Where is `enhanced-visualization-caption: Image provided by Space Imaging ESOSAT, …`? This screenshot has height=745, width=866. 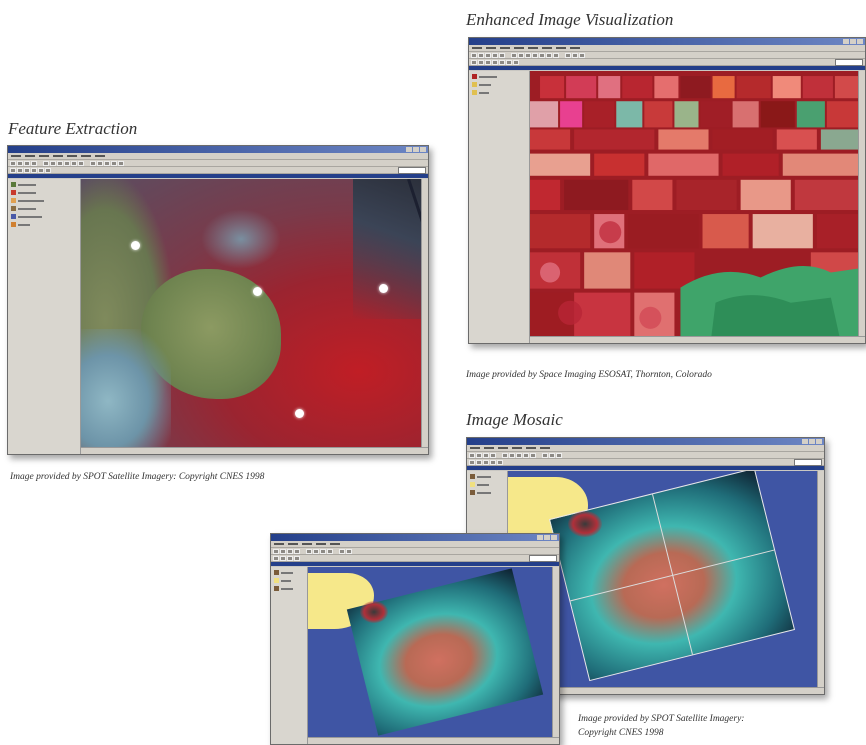
enhanced-visualization-caption: Image provided by Space Imaging ESOSAT, … is located at coordinates (589, 375).